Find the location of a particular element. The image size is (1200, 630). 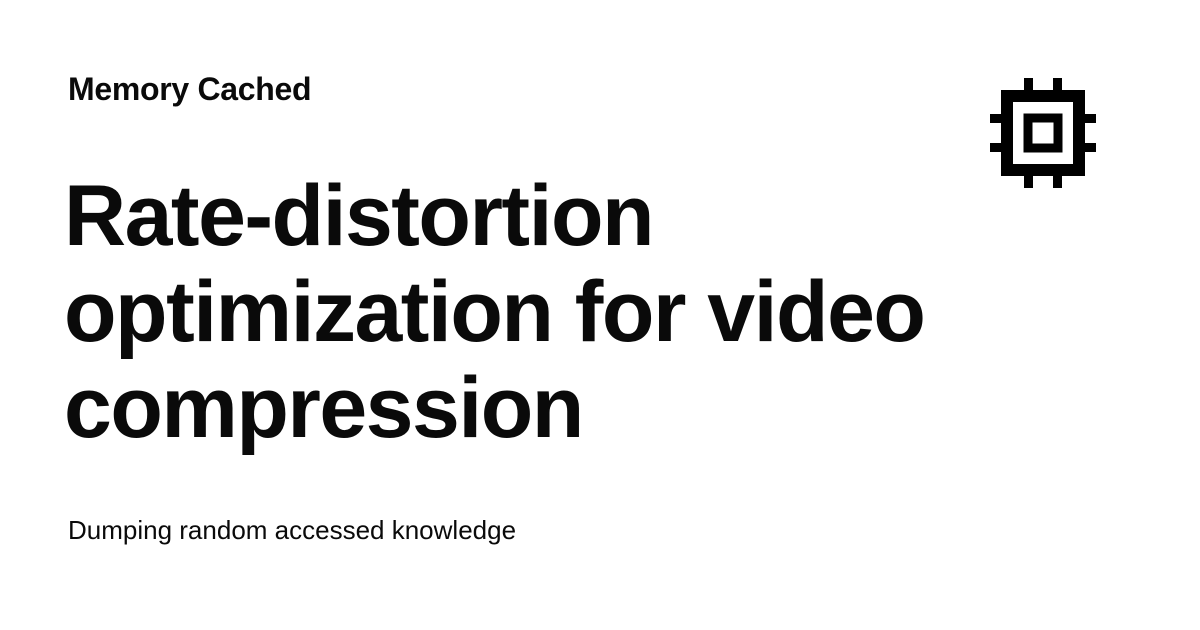

chip-core is located at coordinates (1043, 133).